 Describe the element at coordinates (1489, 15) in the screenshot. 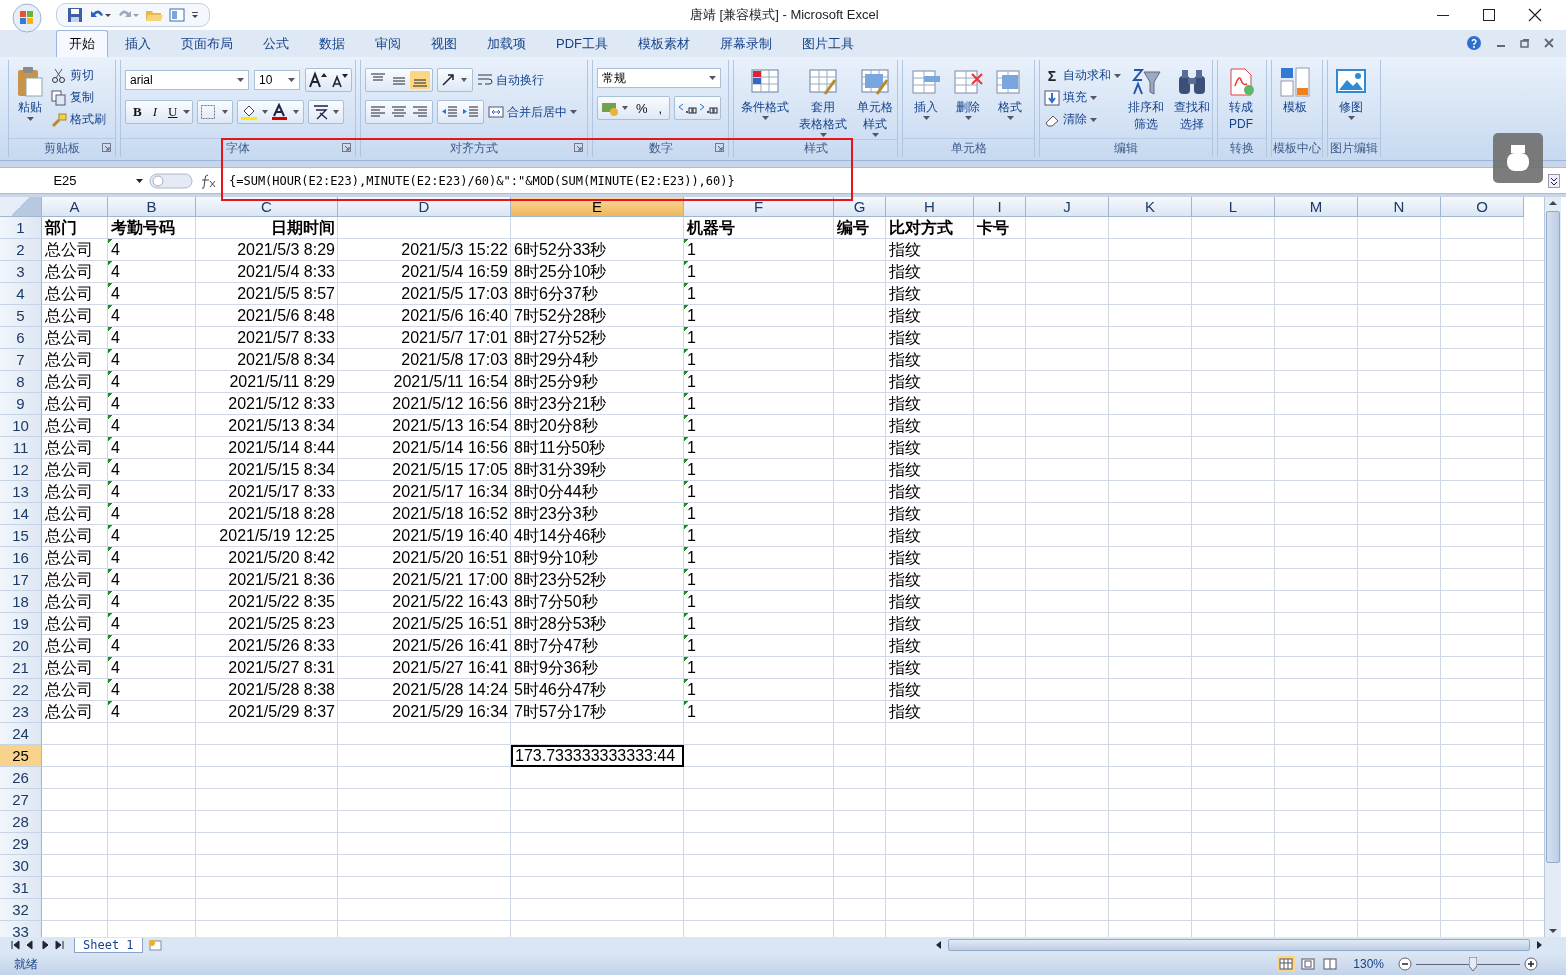

I see `maximize-icon` at that location.